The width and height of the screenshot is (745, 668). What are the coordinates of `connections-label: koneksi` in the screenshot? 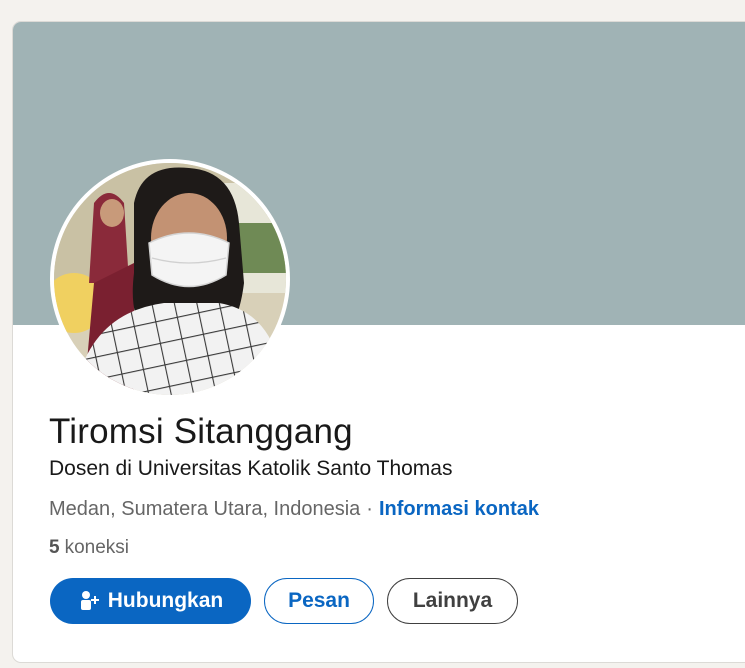 It's located at (96, 547).